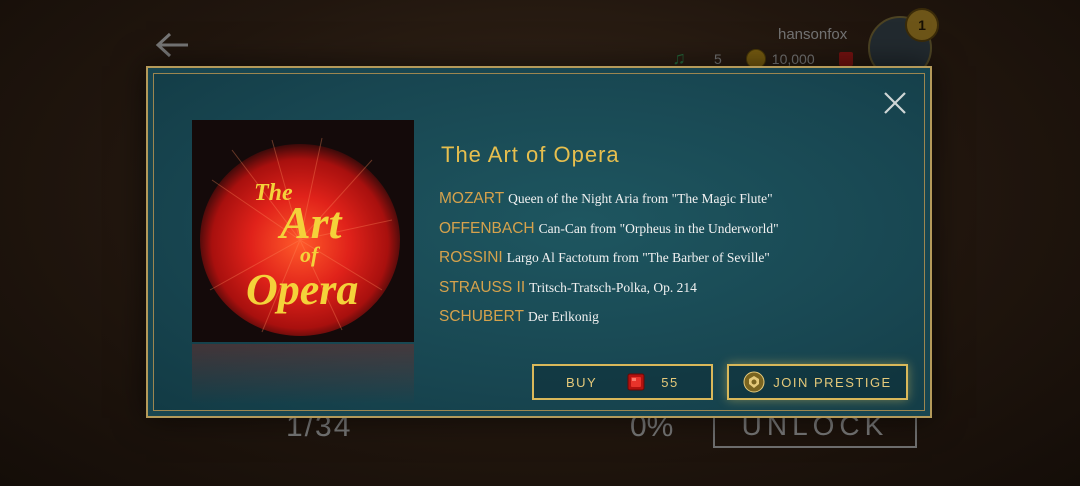 This screenshot has height=486, width=1080. Describe the element at coordinates (302, 289) in the screenshot. I see `cover-text-opera: Opera` at that location.